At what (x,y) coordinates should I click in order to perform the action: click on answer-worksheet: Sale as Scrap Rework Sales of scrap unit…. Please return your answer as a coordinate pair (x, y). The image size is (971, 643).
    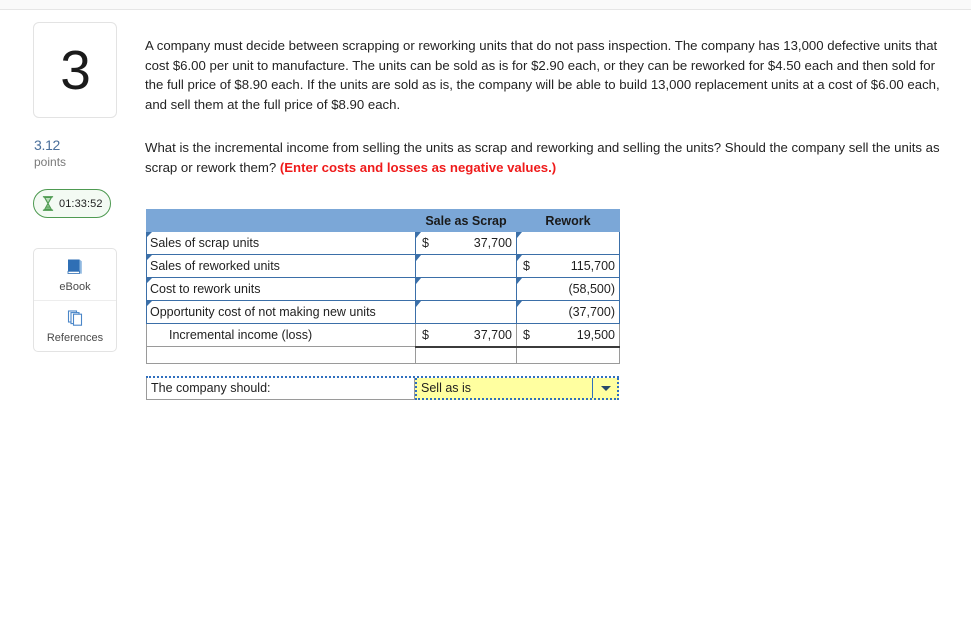
    Looking at the image, I should click on (383, 286).